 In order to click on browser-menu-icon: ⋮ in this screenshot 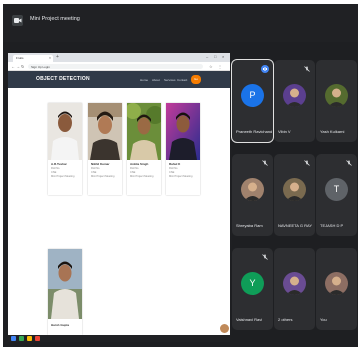, I will do `click(220, 66)`.